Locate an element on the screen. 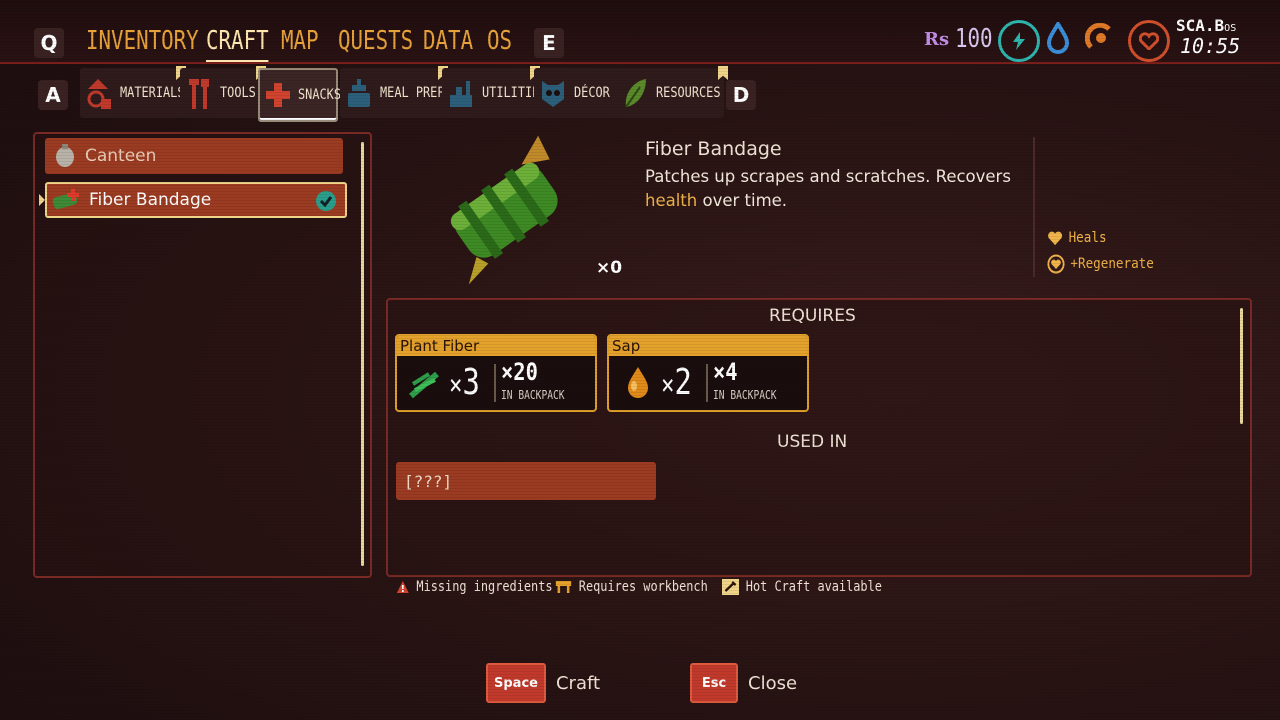 This screenshot has height=720, width=1280. list-item: Canteen is located at coordinates (194, 156).